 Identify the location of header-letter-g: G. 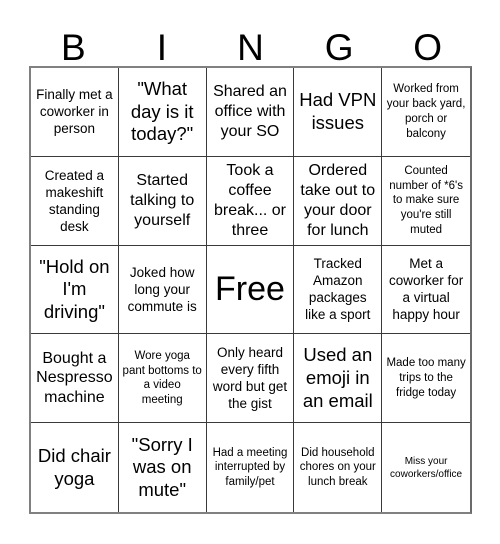
(339, 47).